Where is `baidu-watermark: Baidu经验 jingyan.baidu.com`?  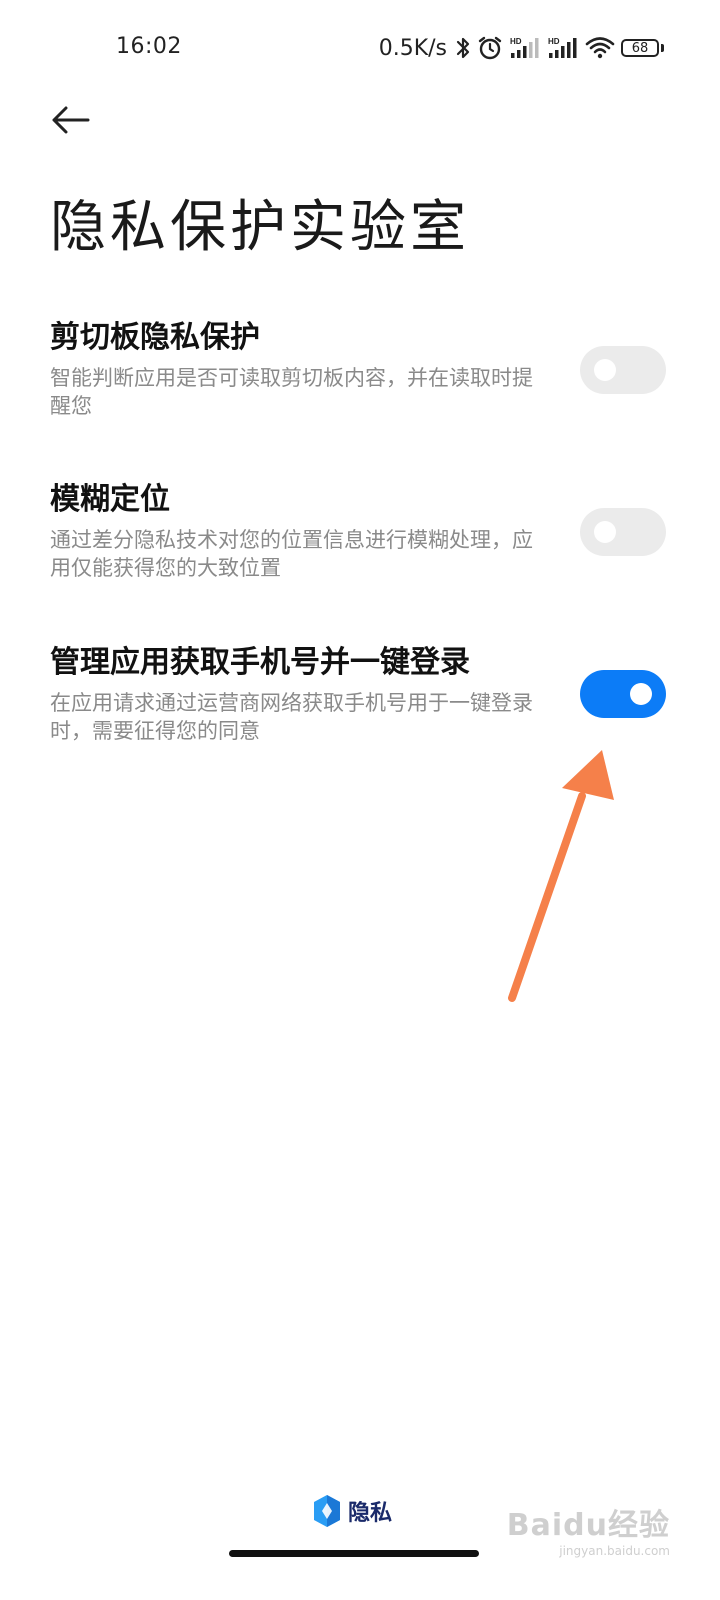
baidu-watermark: Baidu经验 jingyan.baidu.com is located at coordinates (588, 1529).